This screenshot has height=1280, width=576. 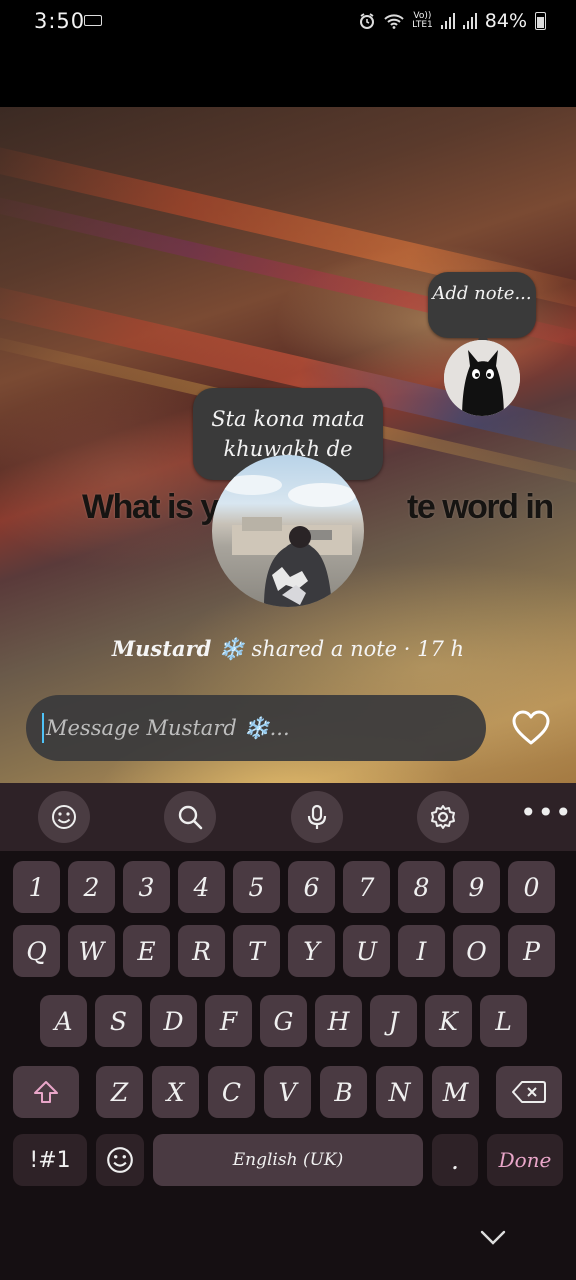 What do you see at coordinates (93, 20) in the screenshot?
I see `keyboard-indicator-icon` at bounding box center [93, 20].